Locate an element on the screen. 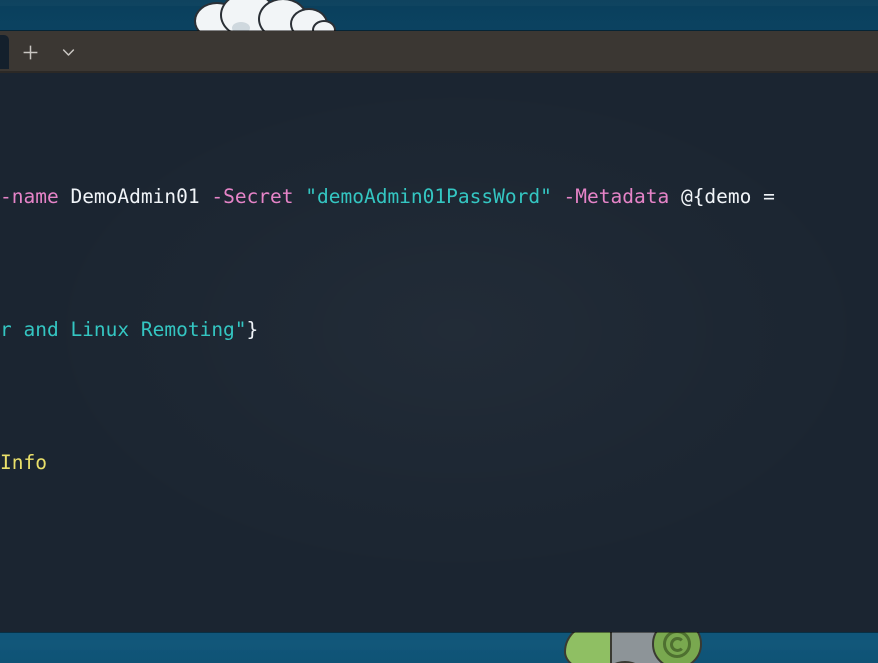 The width and height of the screenshot is (878, 663). token-parameter: -Secret is located at coordinates (258, 197).